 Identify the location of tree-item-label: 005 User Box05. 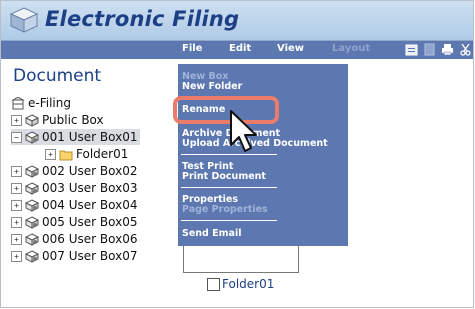
(90, 222).